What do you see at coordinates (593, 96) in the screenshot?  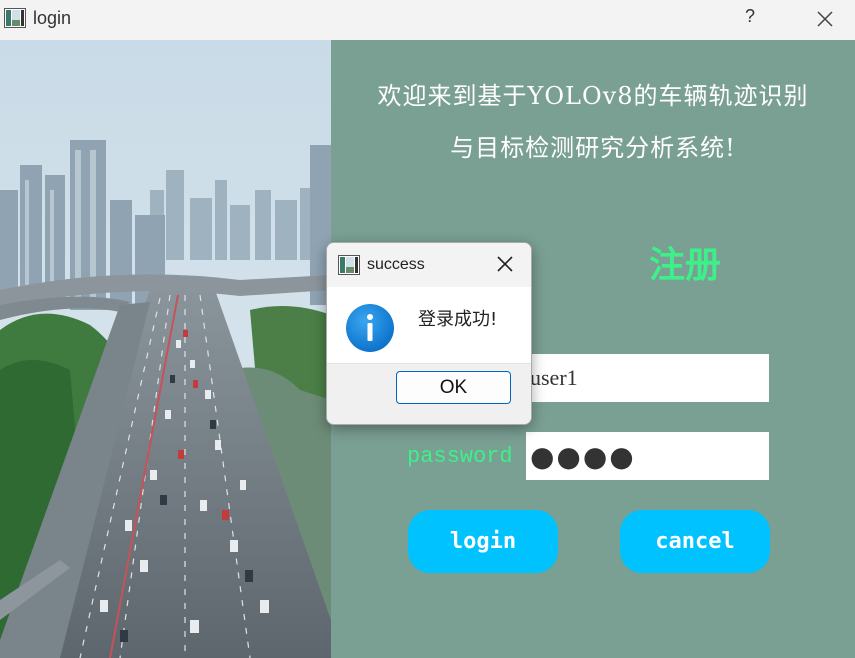 I see `welcome-line-1: 欢迎来到基于YOLOv8的车辆轨迹识别` at bounding box center [593, 96].